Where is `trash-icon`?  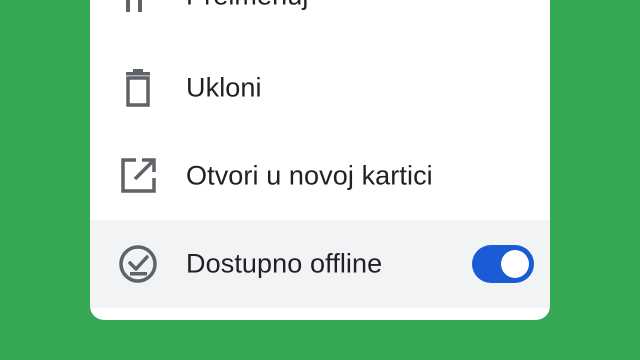 trash-icon is located at coordinates (138, 88).